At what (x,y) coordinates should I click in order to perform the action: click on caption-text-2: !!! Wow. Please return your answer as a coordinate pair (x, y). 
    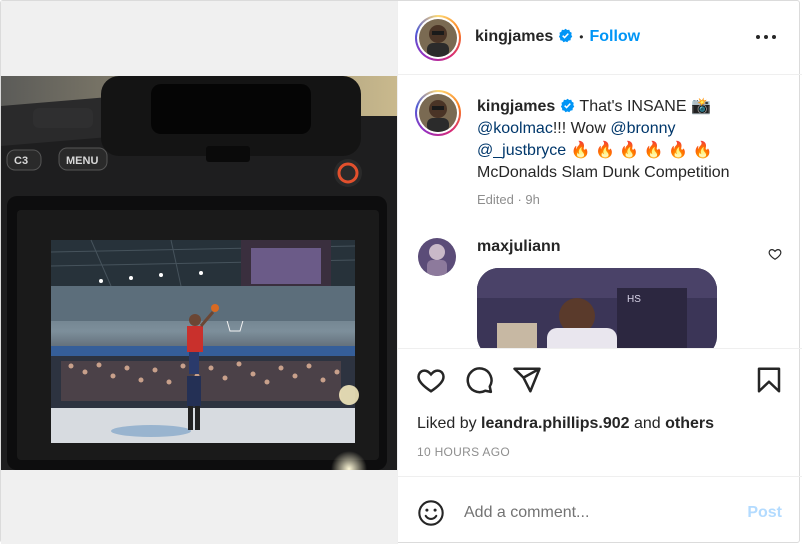
    Looking at the image, I should click on (581, 128).